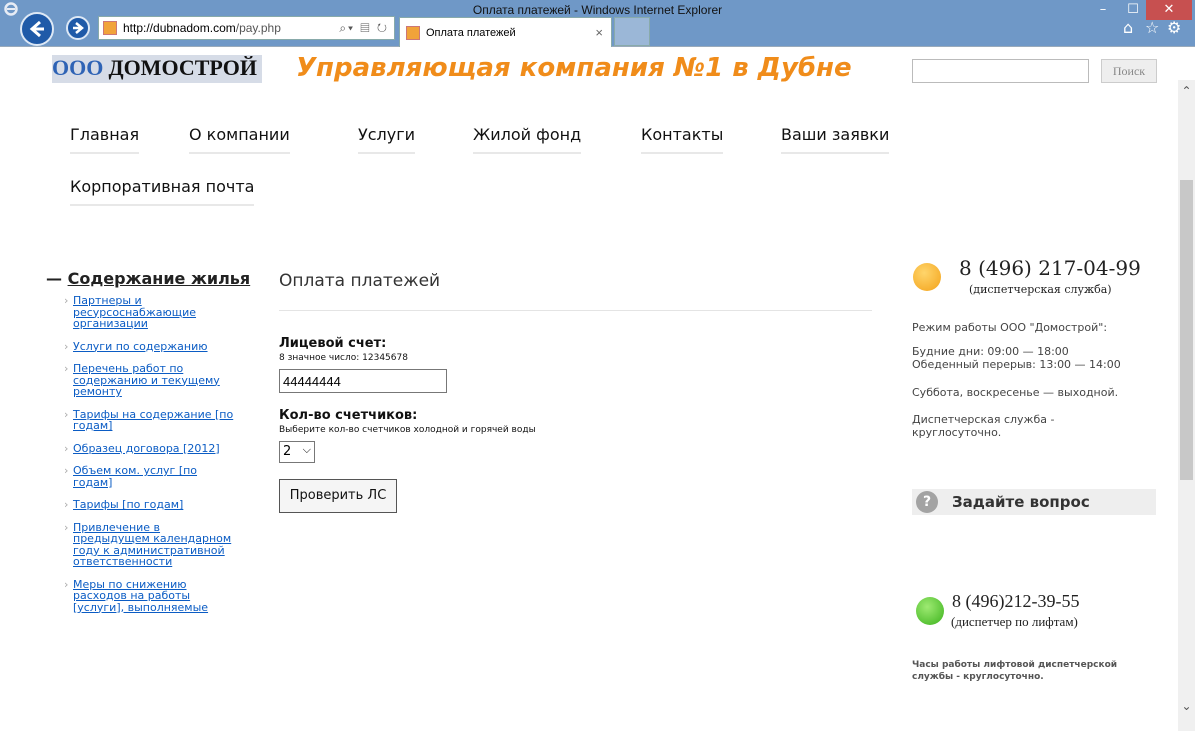  What do you see at coordinates (348, 415) in the screenshot?
I see `counters-label: Кол-во счетчиков:` at bounding box center [348, 415].